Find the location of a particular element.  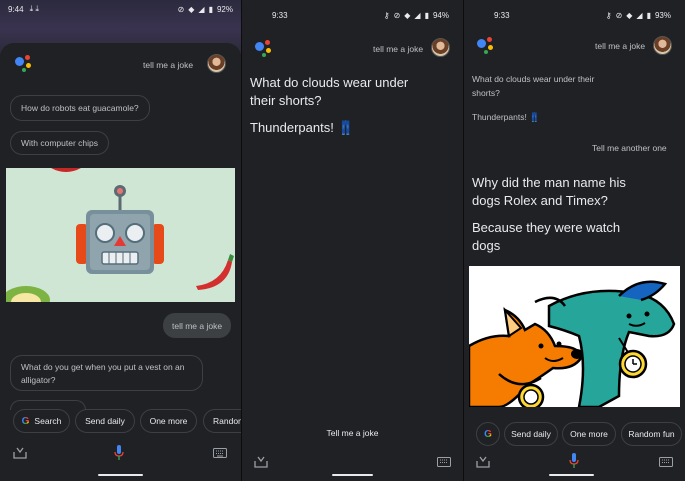

chip-label: Search is located at coordinates (48, 421).